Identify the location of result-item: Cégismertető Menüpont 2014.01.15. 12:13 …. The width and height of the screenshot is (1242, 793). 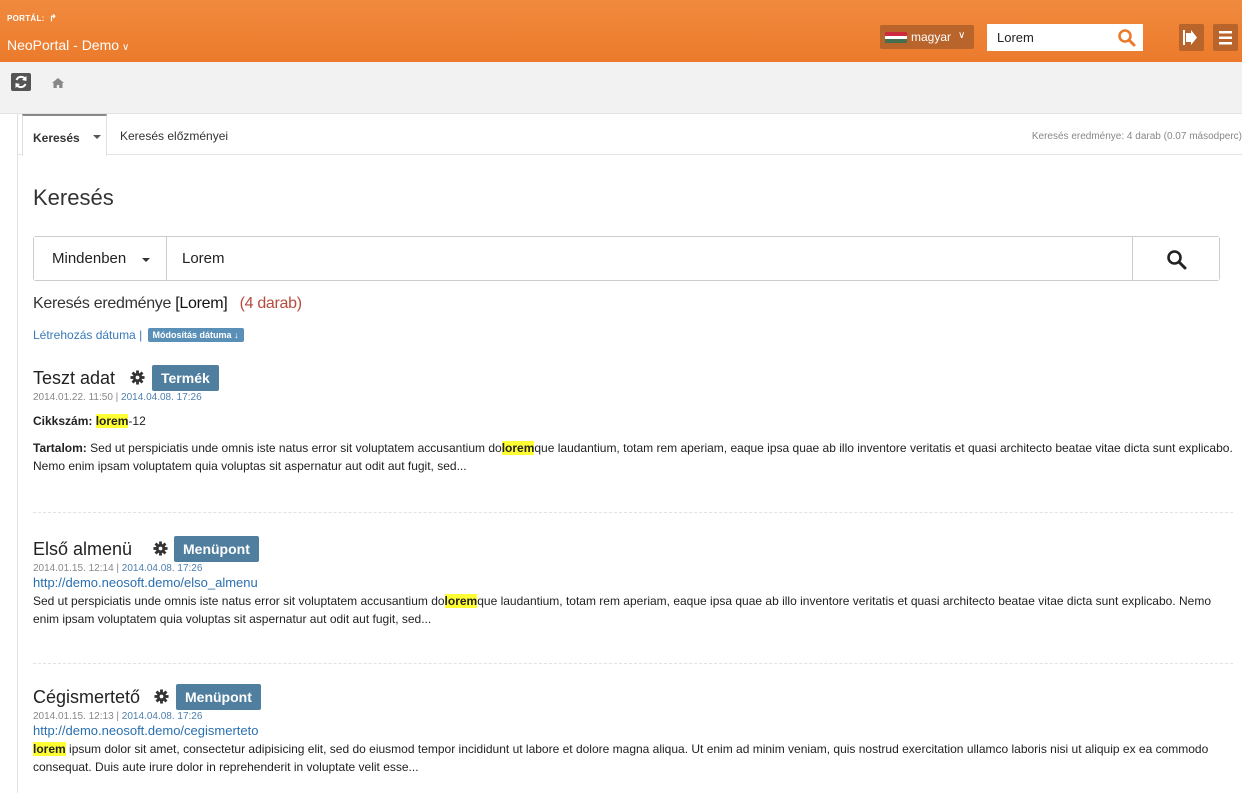
(633, 730).